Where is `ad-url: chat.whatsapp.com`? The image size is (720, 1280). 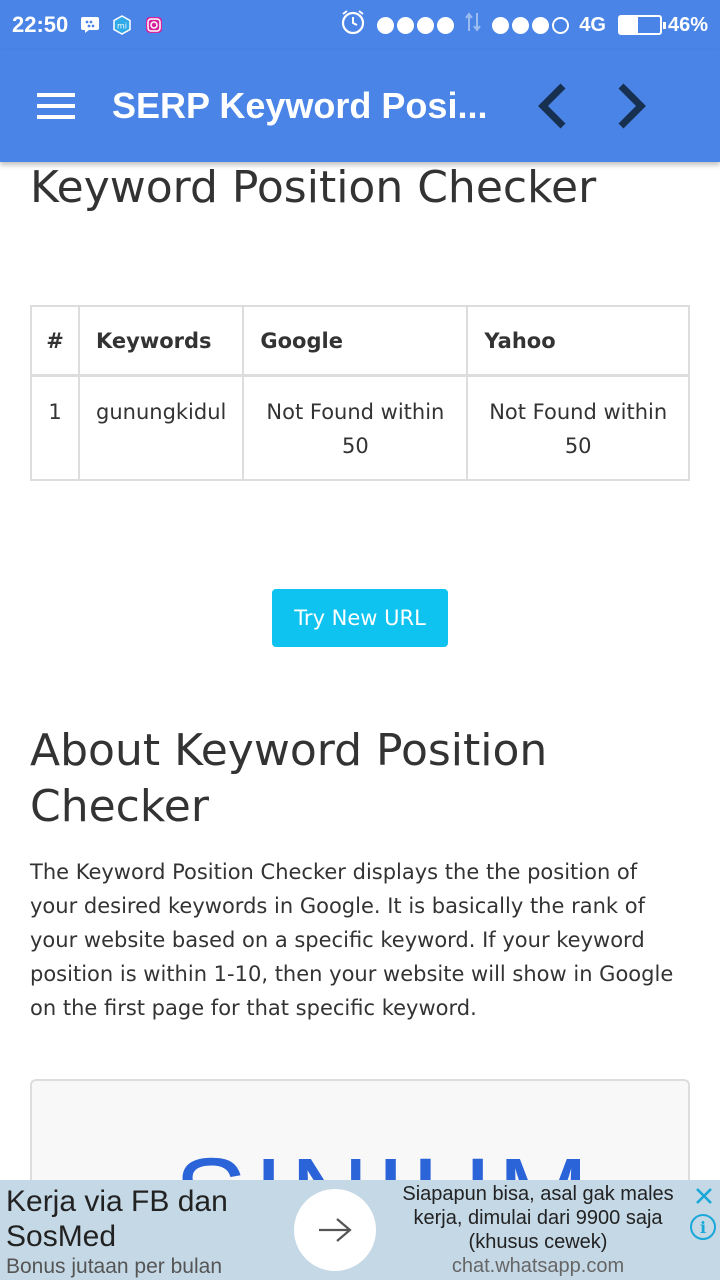 ad-url: chat.whatsapp.com is located at coordinates (538, 1266).